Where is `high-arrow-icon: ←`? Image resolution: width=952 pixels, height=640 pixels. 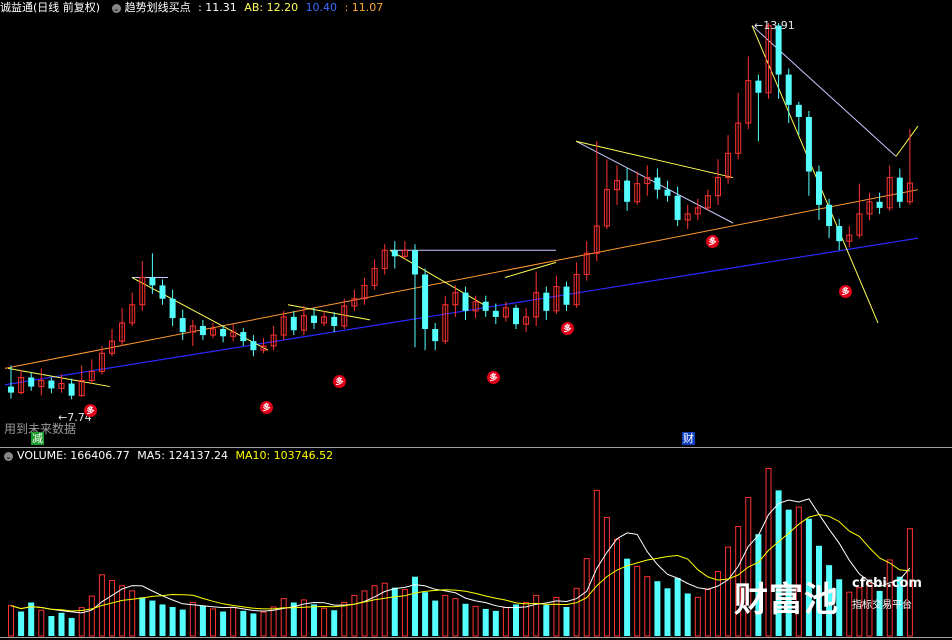
high-arrow-icon: ← is located at coordinates (759, 25).